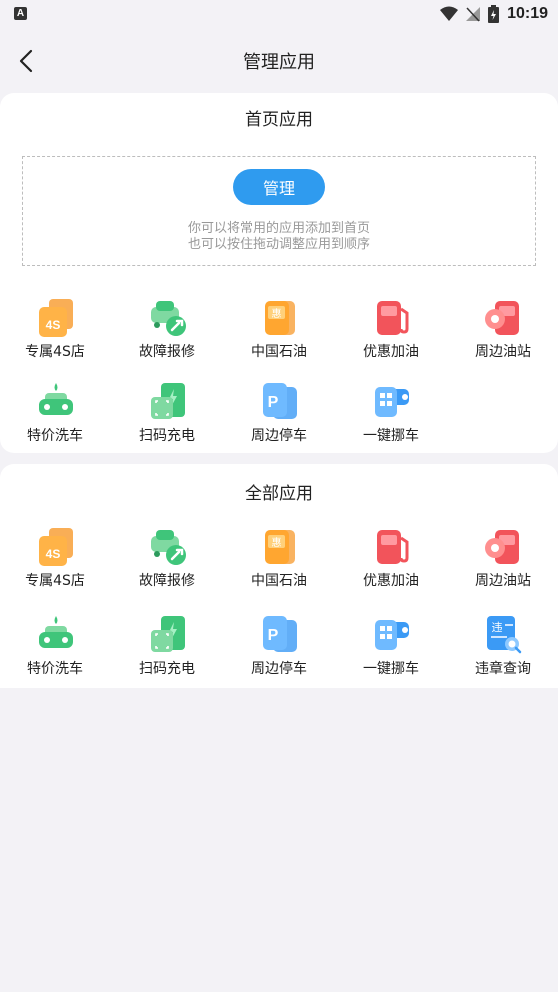  What do you see at coordinates (279, 211) in the screenshot?
I see `manage-drop-area: 管理 你可以将常用的应用添加到首页 也可以按住拖动调整应用到顺序` at bounding box center [279, 211].